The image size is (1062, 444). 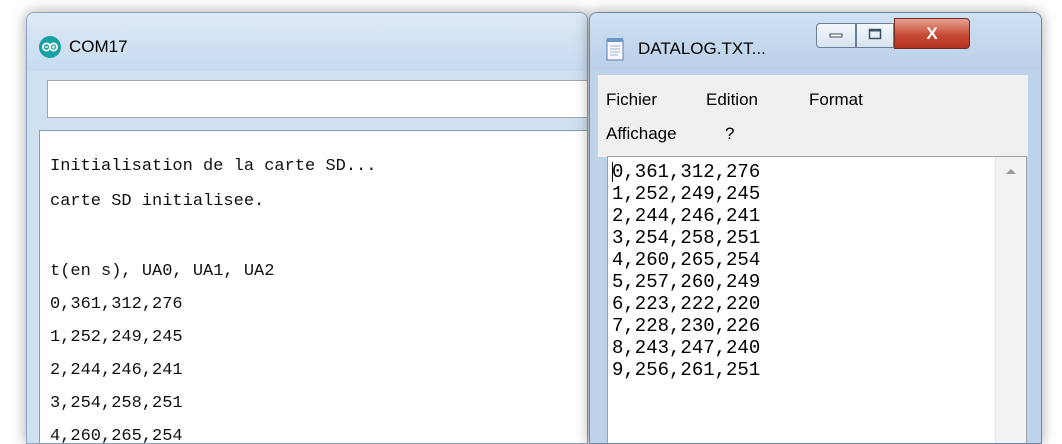 What do you see at coordinates (686, 194) in the screenshot?
I see `text-line: 1,252,249,245` at bounding box center [686, 194].